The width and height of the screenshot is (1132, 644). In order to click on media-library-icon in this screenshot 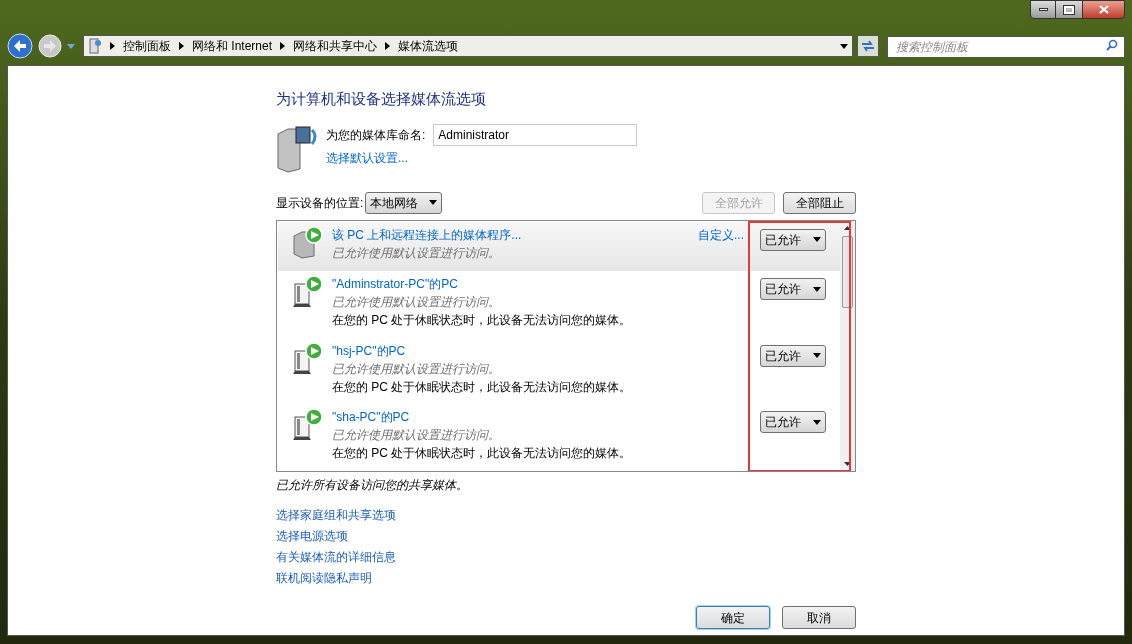, I will do `click(297, 148)`.